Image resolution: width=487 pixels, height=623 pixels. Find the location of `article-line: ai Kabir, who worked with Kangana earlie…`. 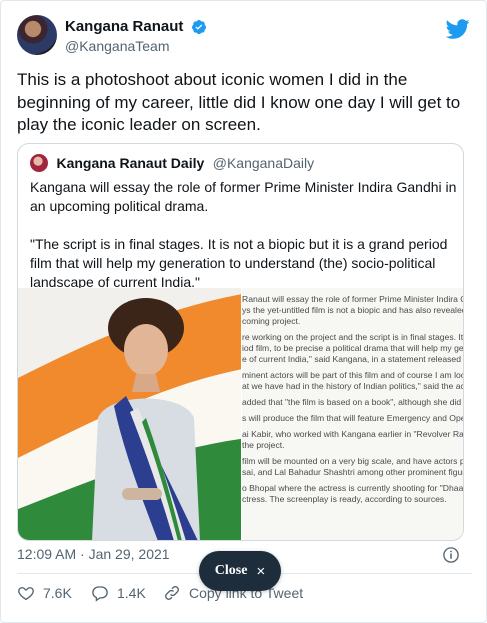

article-line: ai Kabir, who worked with Kangana earlie… is located at coordinates (353, 434).